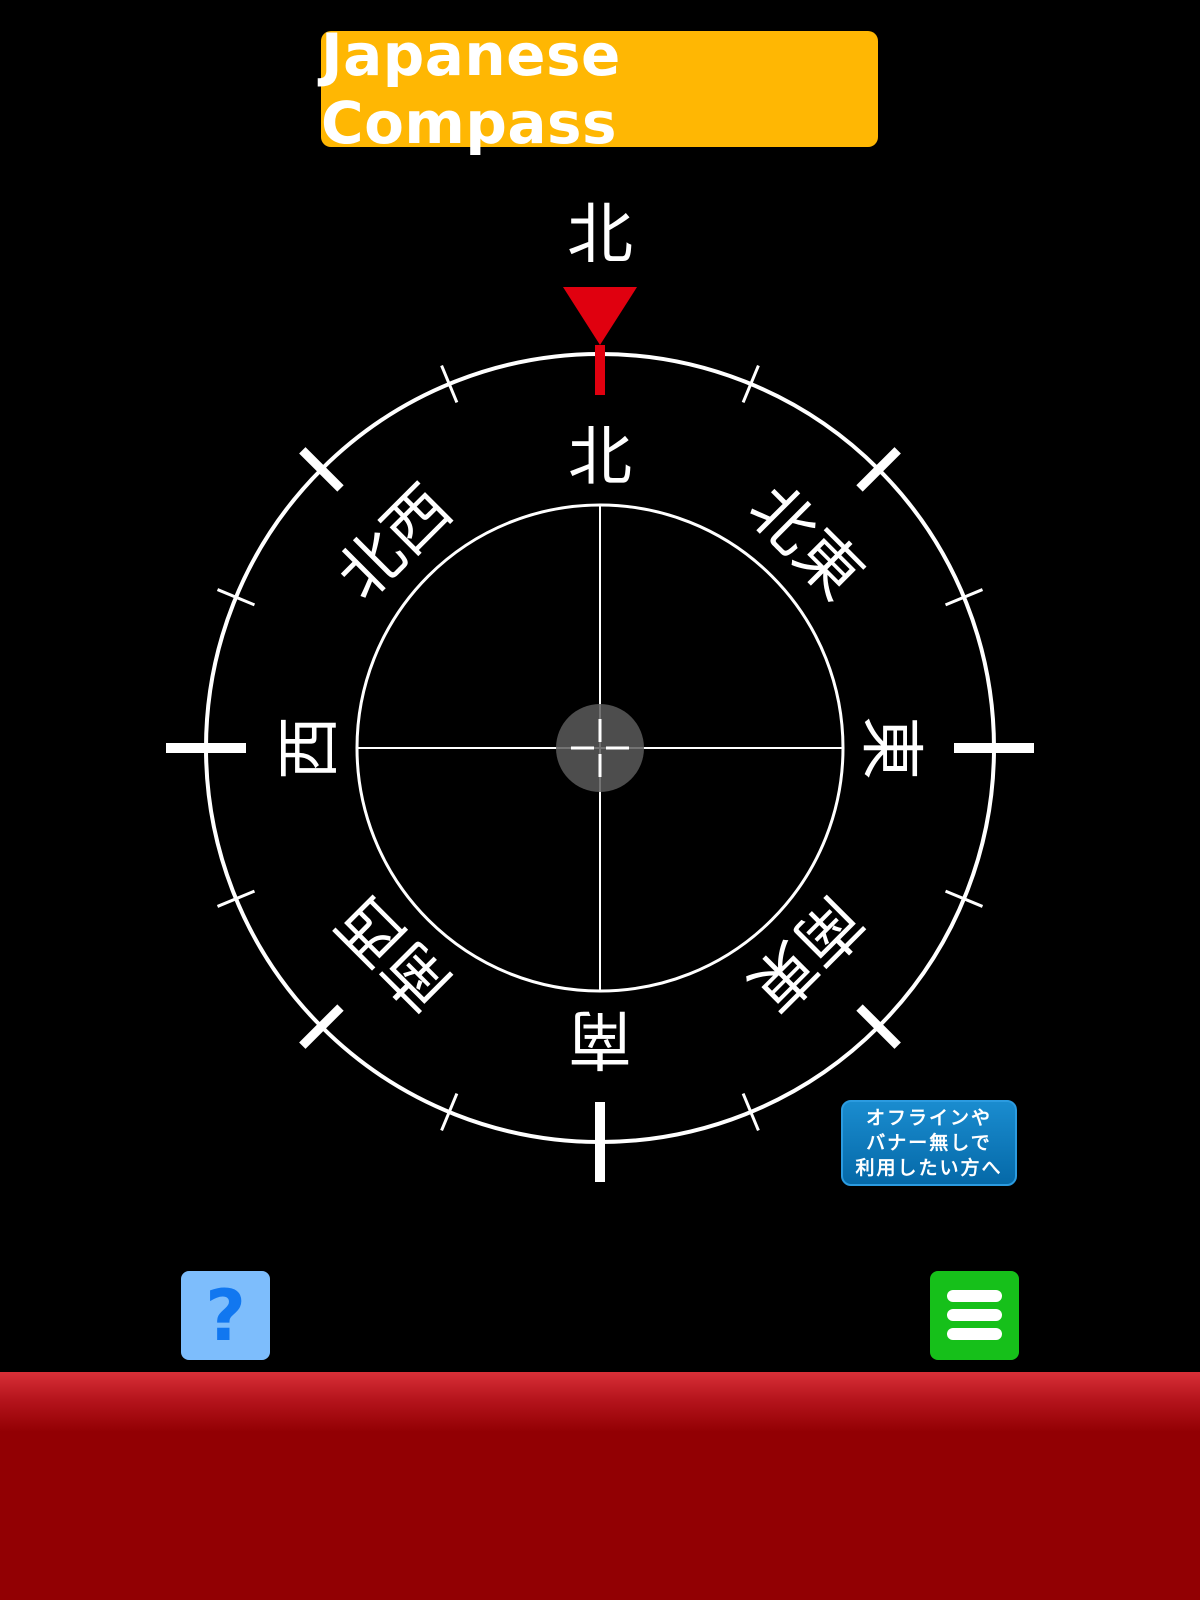  What do you see at coordinates (395, 953) in the screenshot?
I see `direction-label-sw: 南西` at bounding box center [395, 953].